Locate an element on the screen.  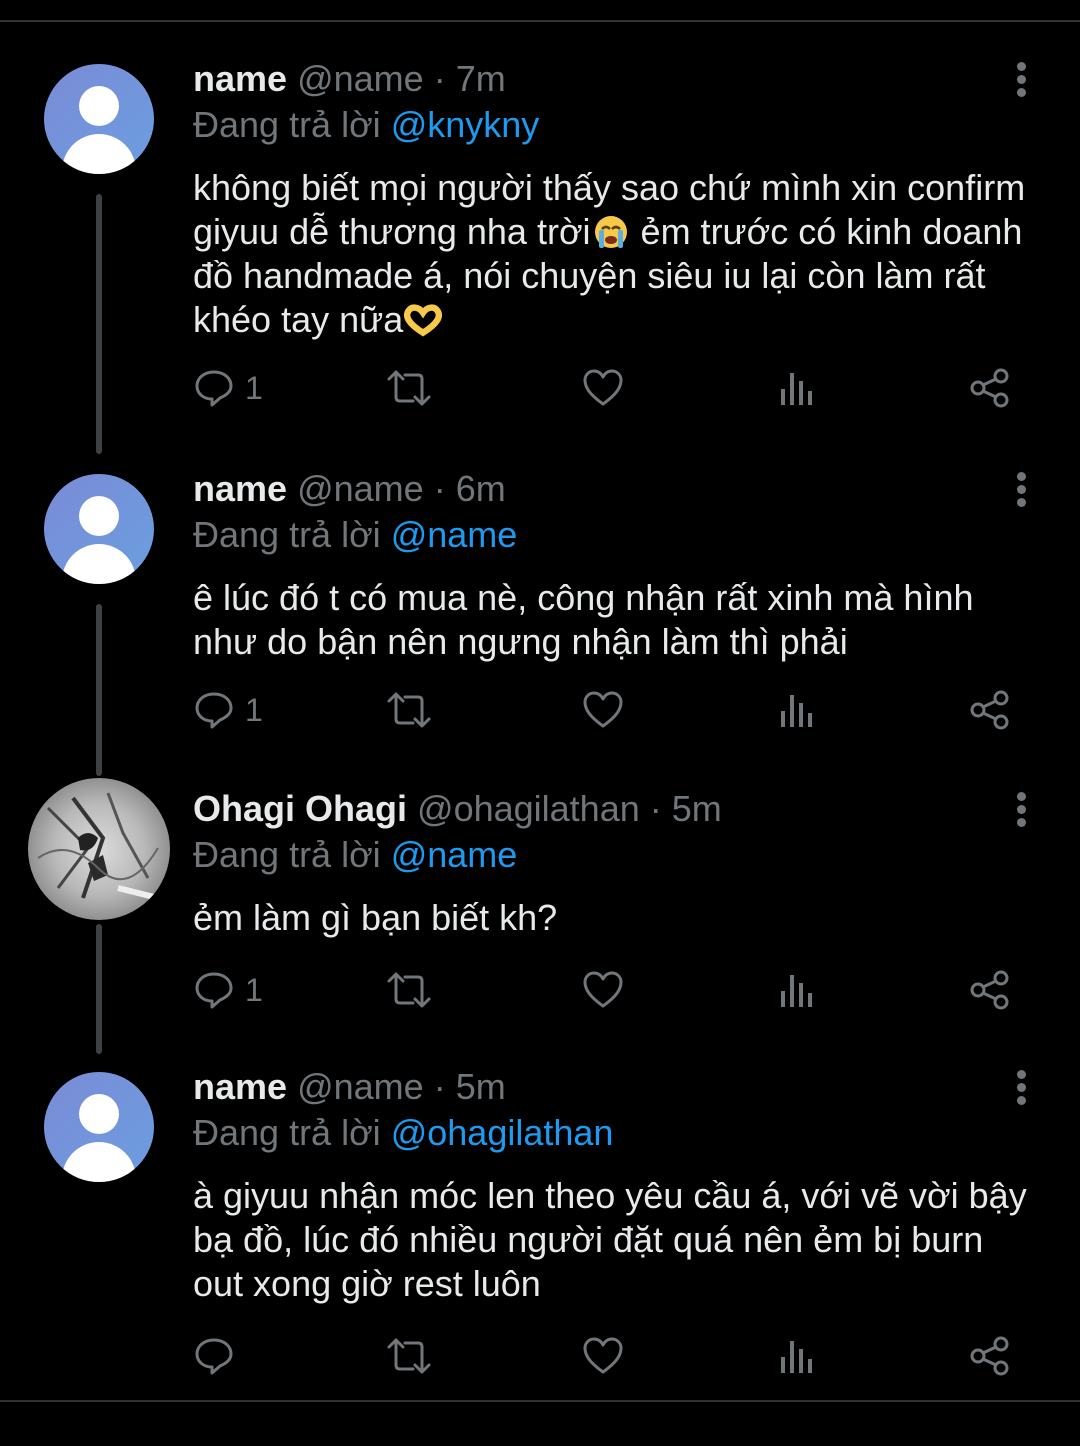
tweet-header: name @name · 6m is located at coordinates (349, 489).